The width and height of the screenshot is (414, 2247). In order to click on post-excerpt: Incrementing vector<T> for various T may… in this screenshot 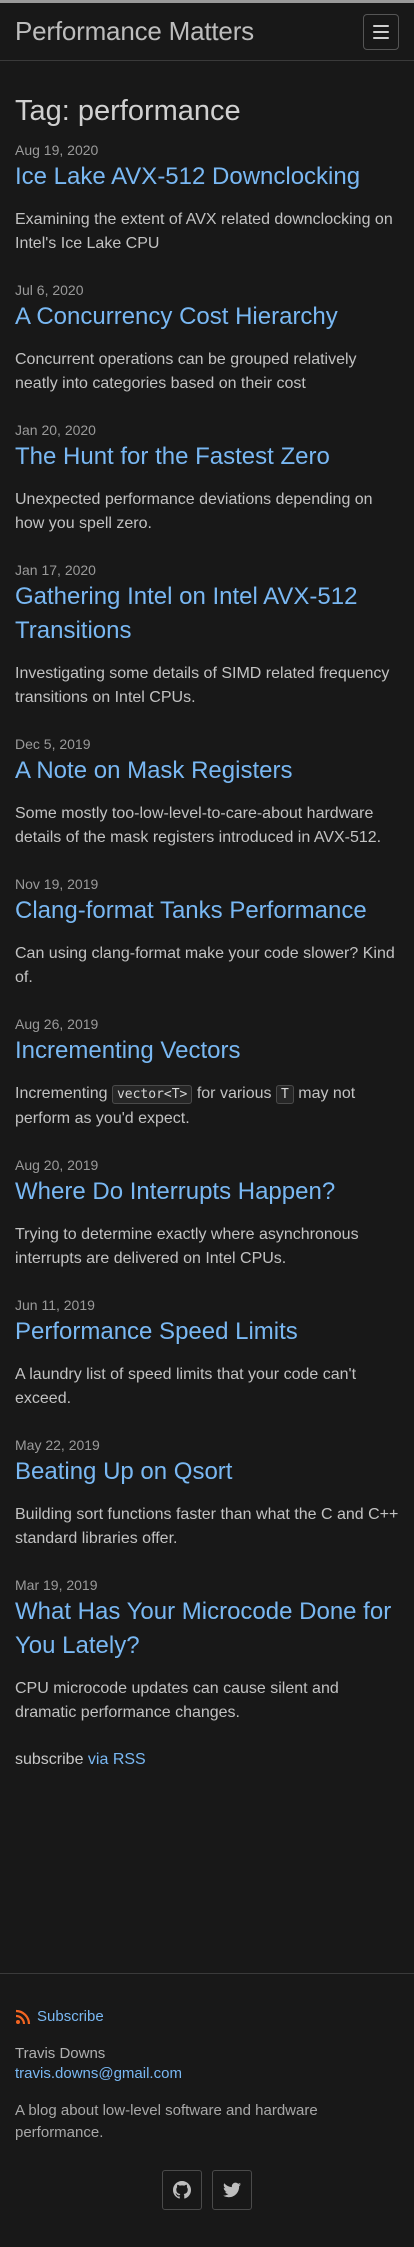, I will do `click(207, 1106)`.